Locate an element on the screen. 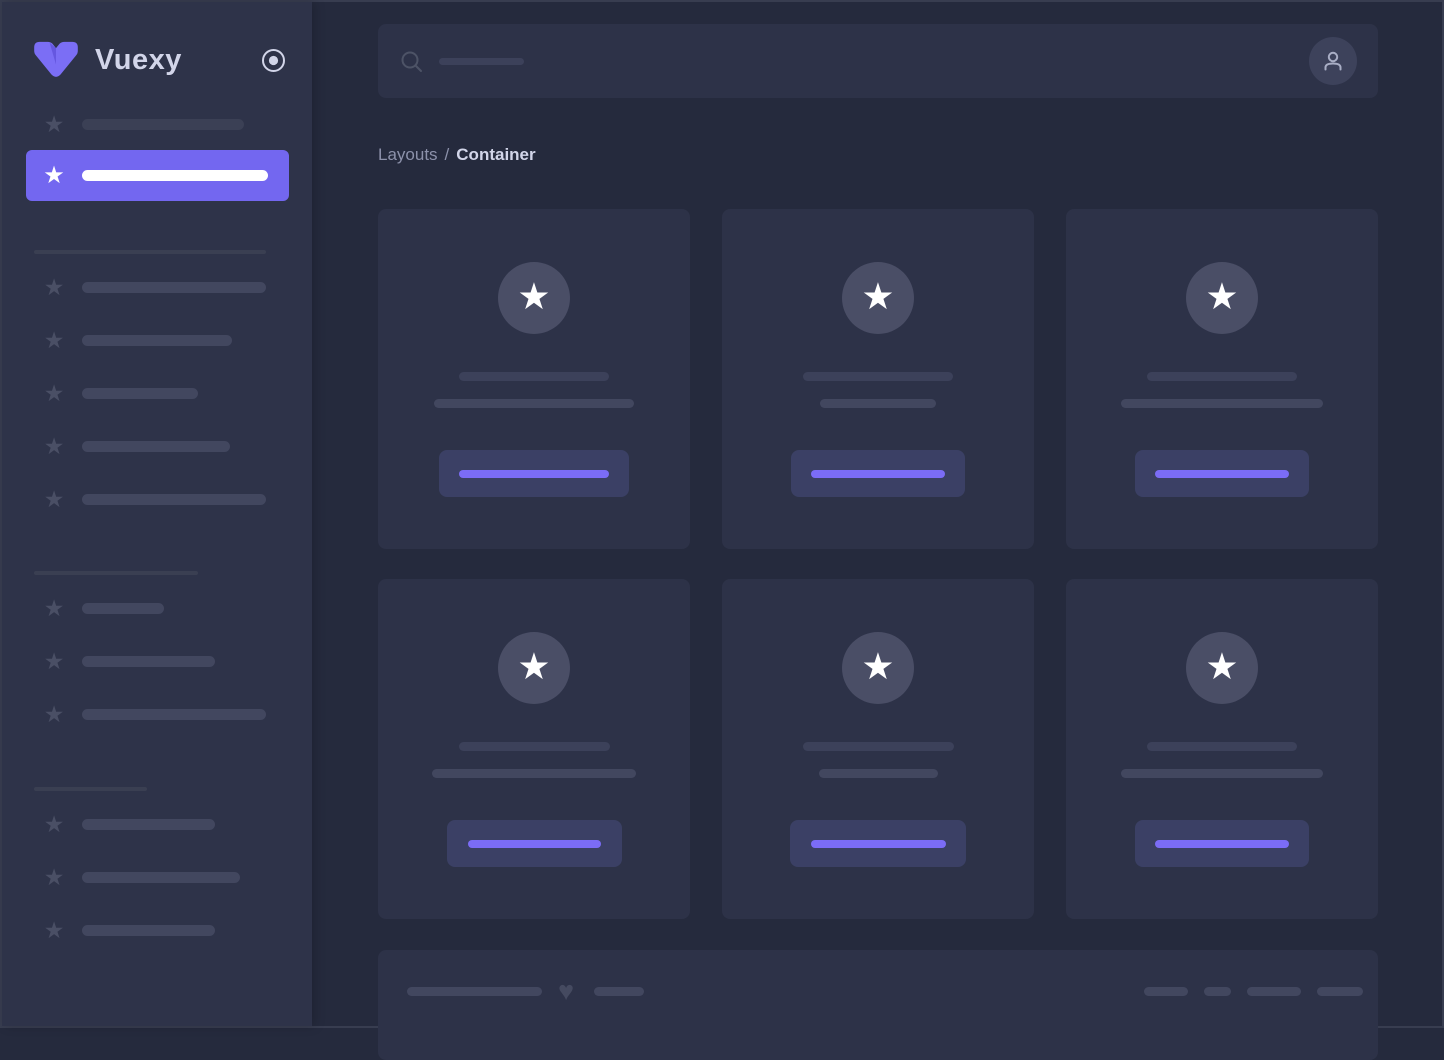  heart-icon: ♥ is located at coordinates (566, 991).